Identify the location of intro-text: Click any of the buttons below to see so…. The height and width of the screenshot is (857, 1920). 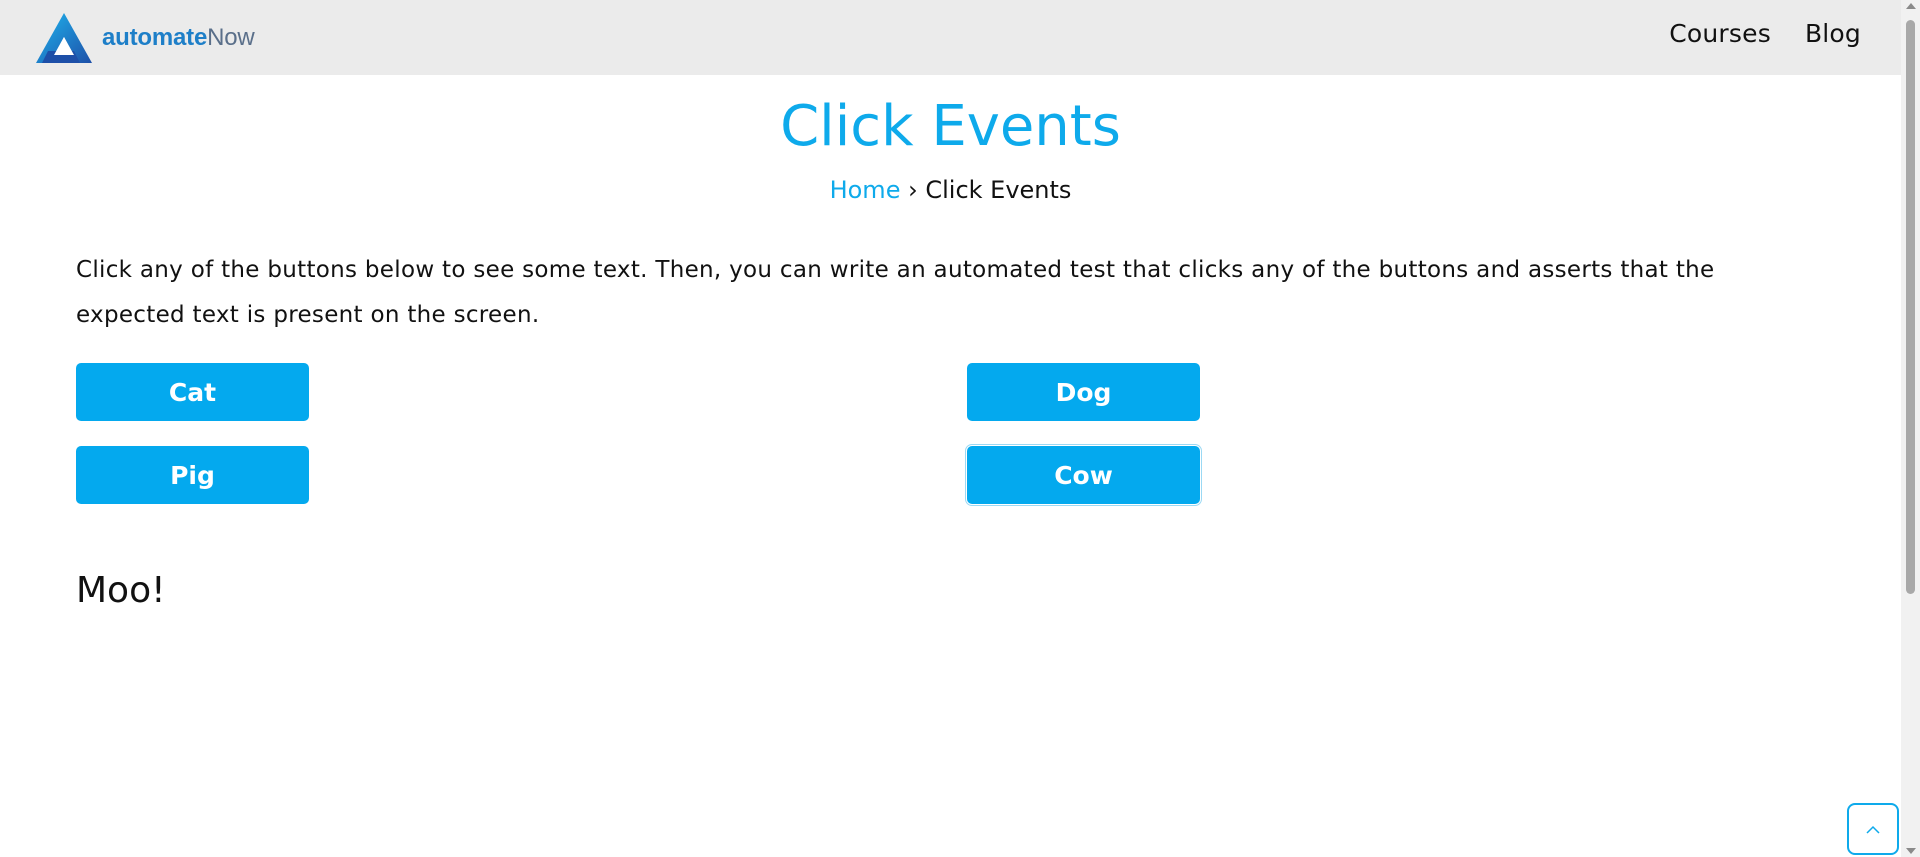
(895, 292).